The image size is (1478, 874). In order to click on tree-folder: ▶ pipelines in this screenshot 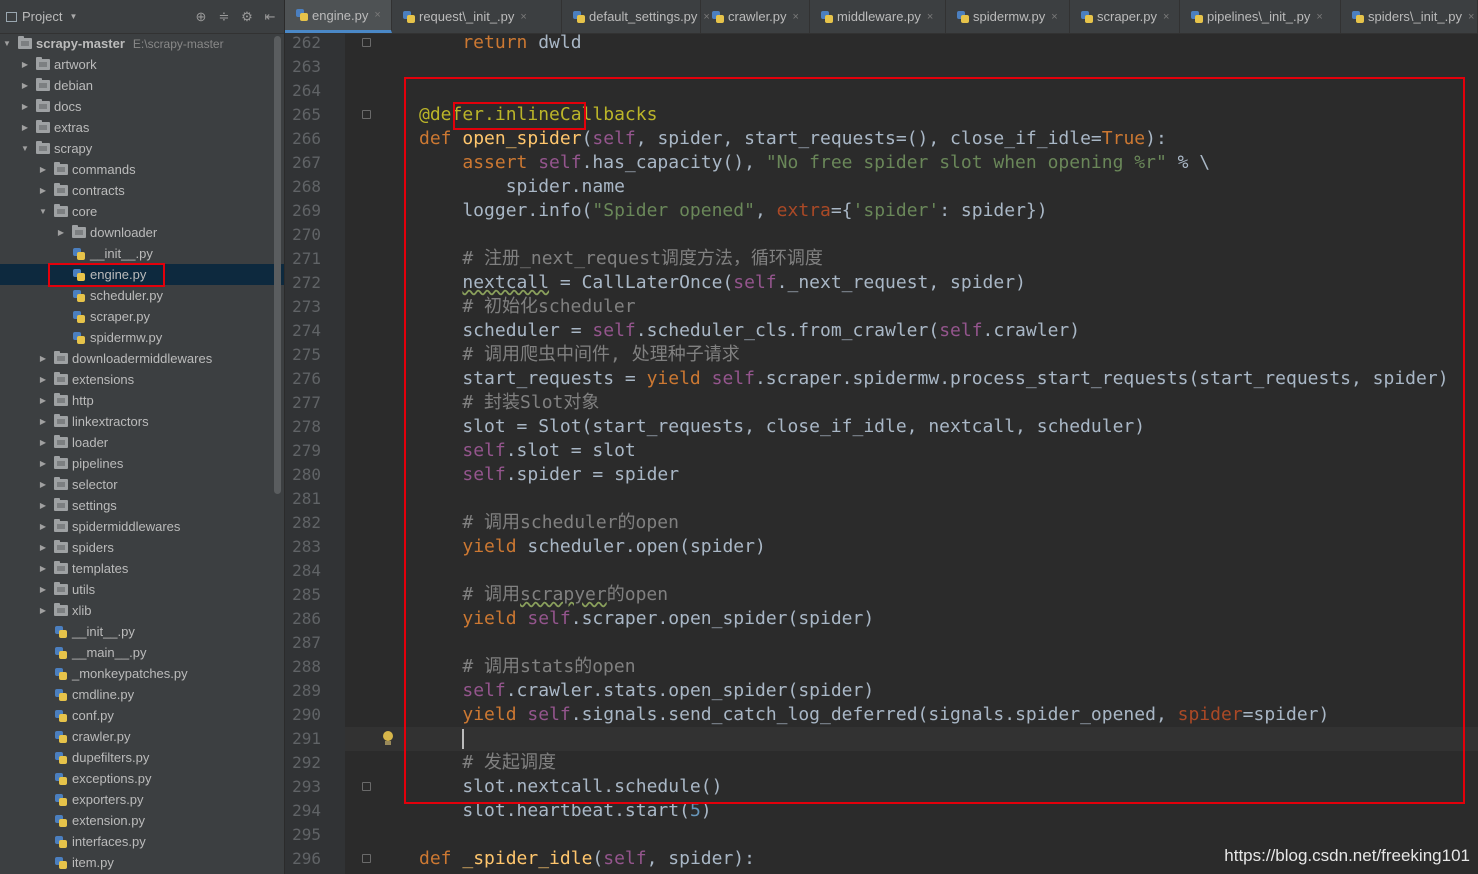, I will do `click(142, 463)`.